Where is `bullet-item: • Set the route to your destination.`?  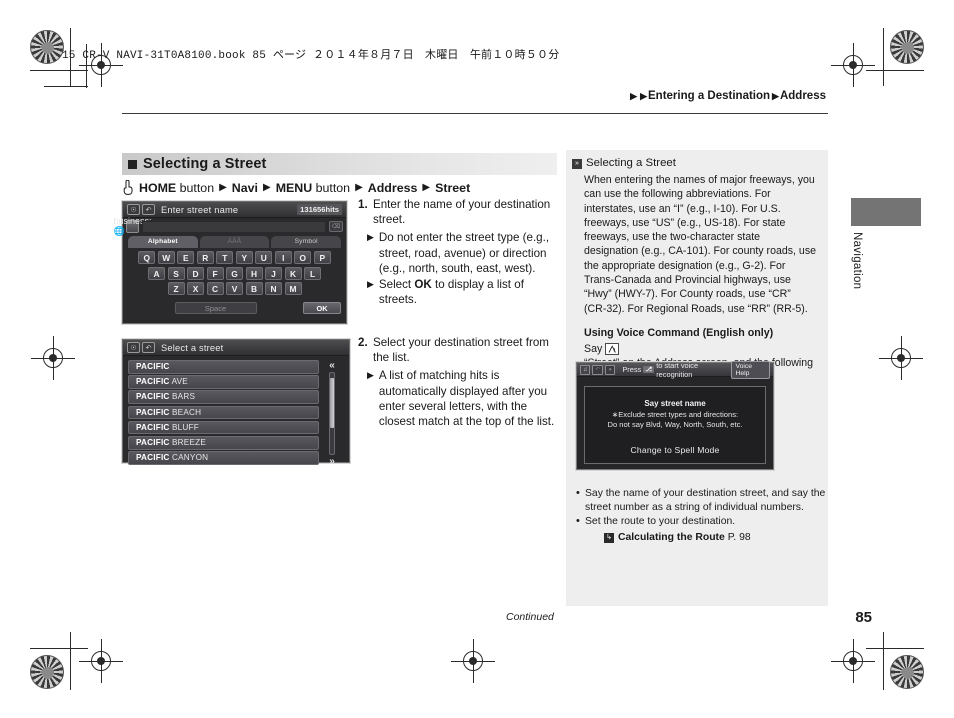
bullet-item: • Set the route to your destination. is located at coordinates (702, 522).